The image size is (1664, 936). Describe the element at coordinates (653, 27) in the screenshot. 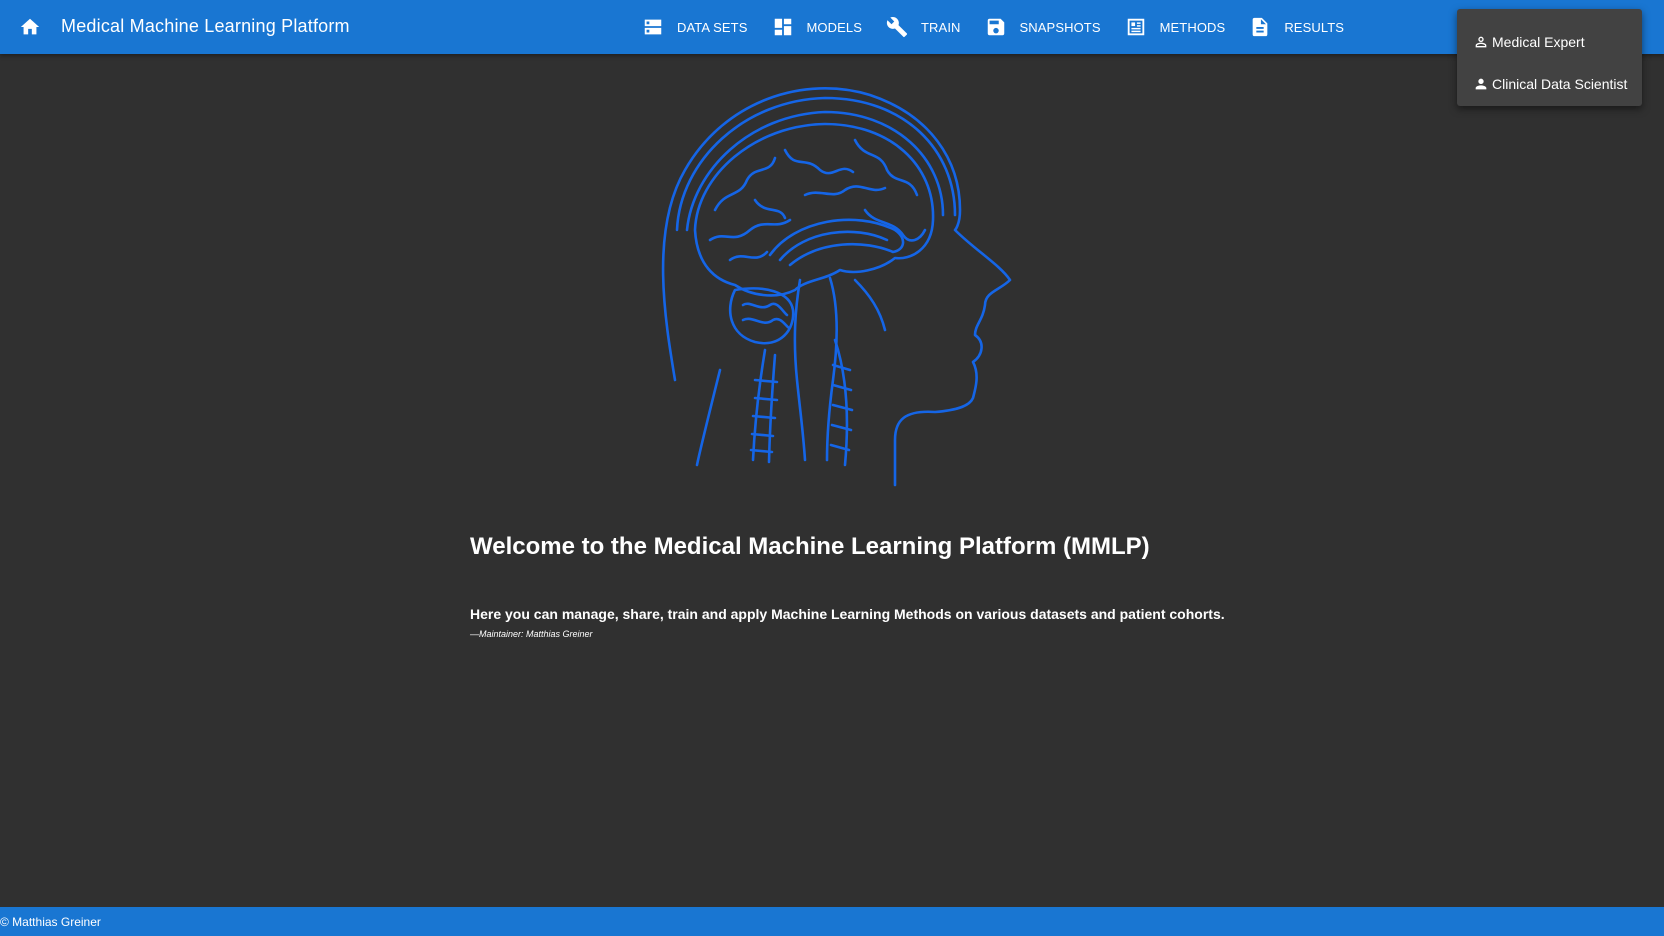

I see `storage-icon` at that location.